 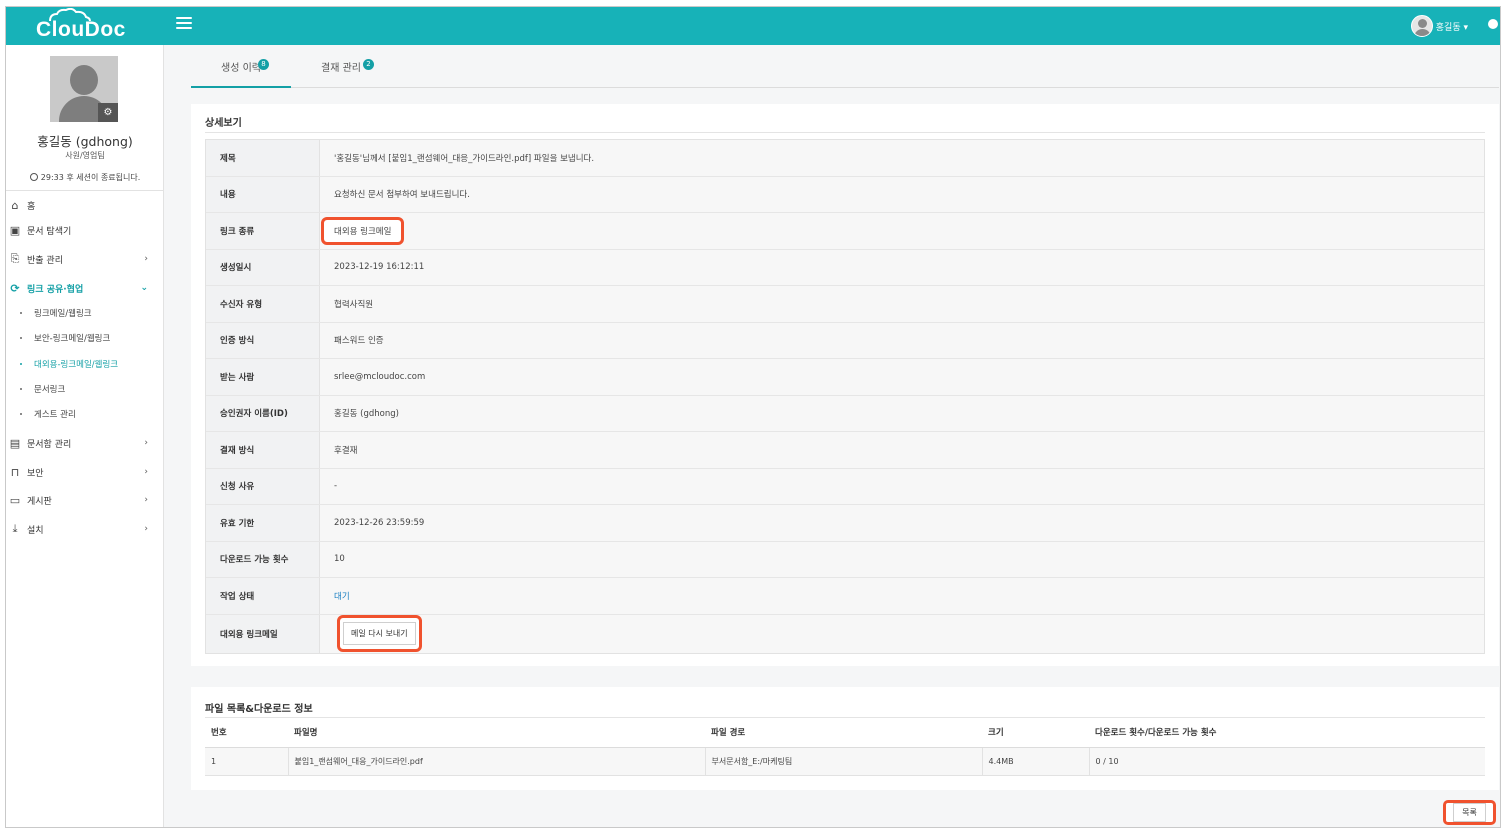 I want to click on cell-size: 4.4MB, so click(x=1036, y=761).